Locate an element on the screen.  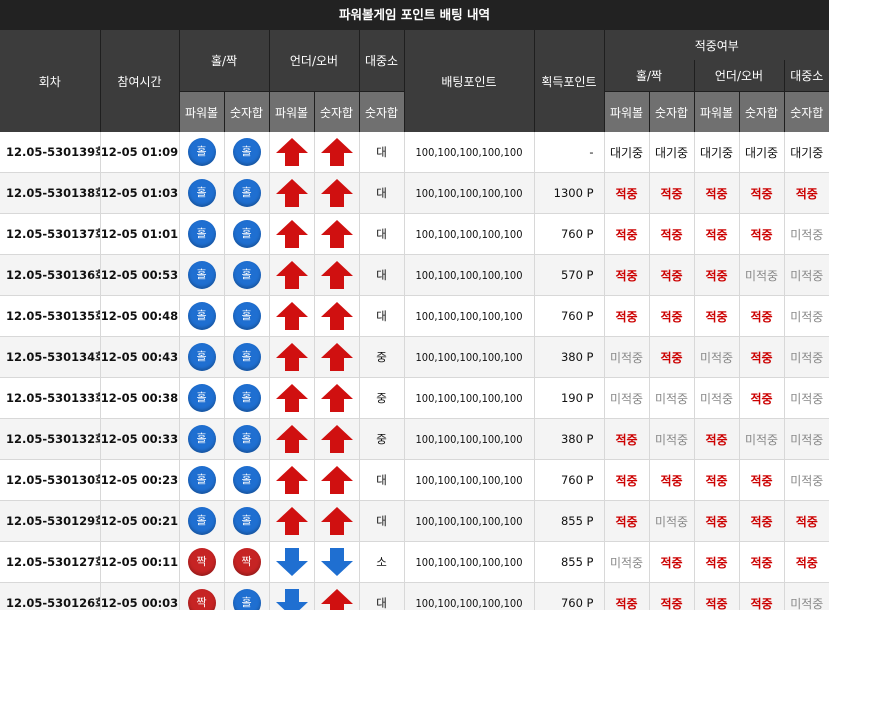
size-cell: 소 is located at coordinates (381, 562).